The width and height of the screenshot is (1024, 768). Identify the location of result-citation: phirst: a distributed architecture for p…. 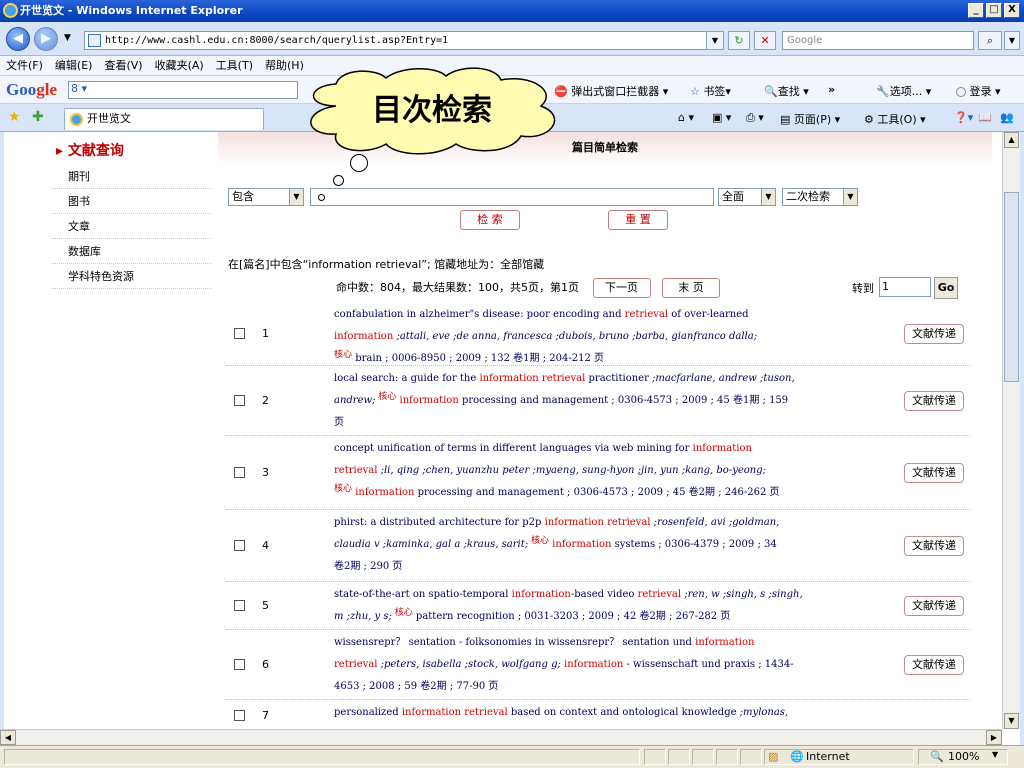
(584, 545).